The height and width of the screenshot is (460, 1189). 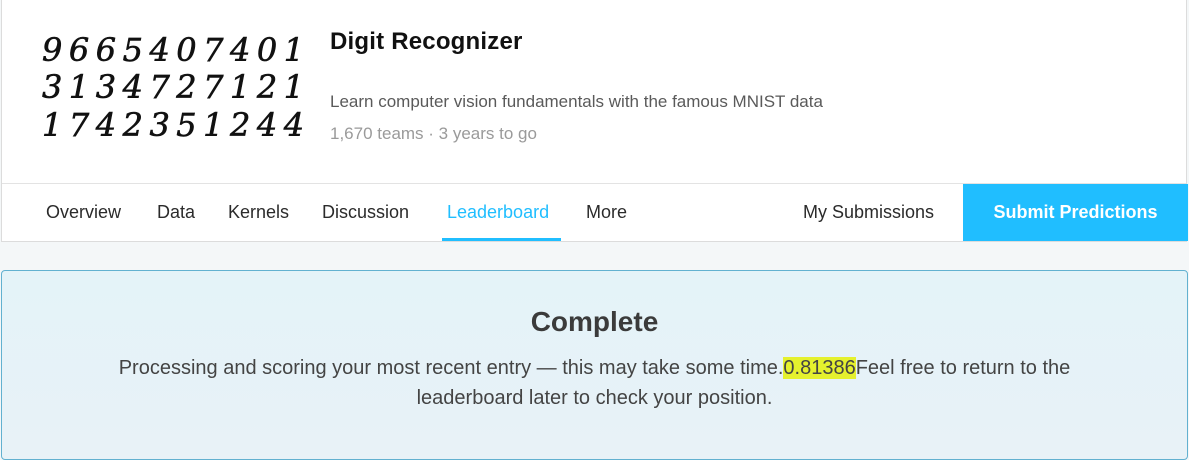 What do you see at coordinates (433, 133) in the screenshot?
I see `competition-meta: 1,670 teams · 3 years to go` at bounding box center [433, 133].